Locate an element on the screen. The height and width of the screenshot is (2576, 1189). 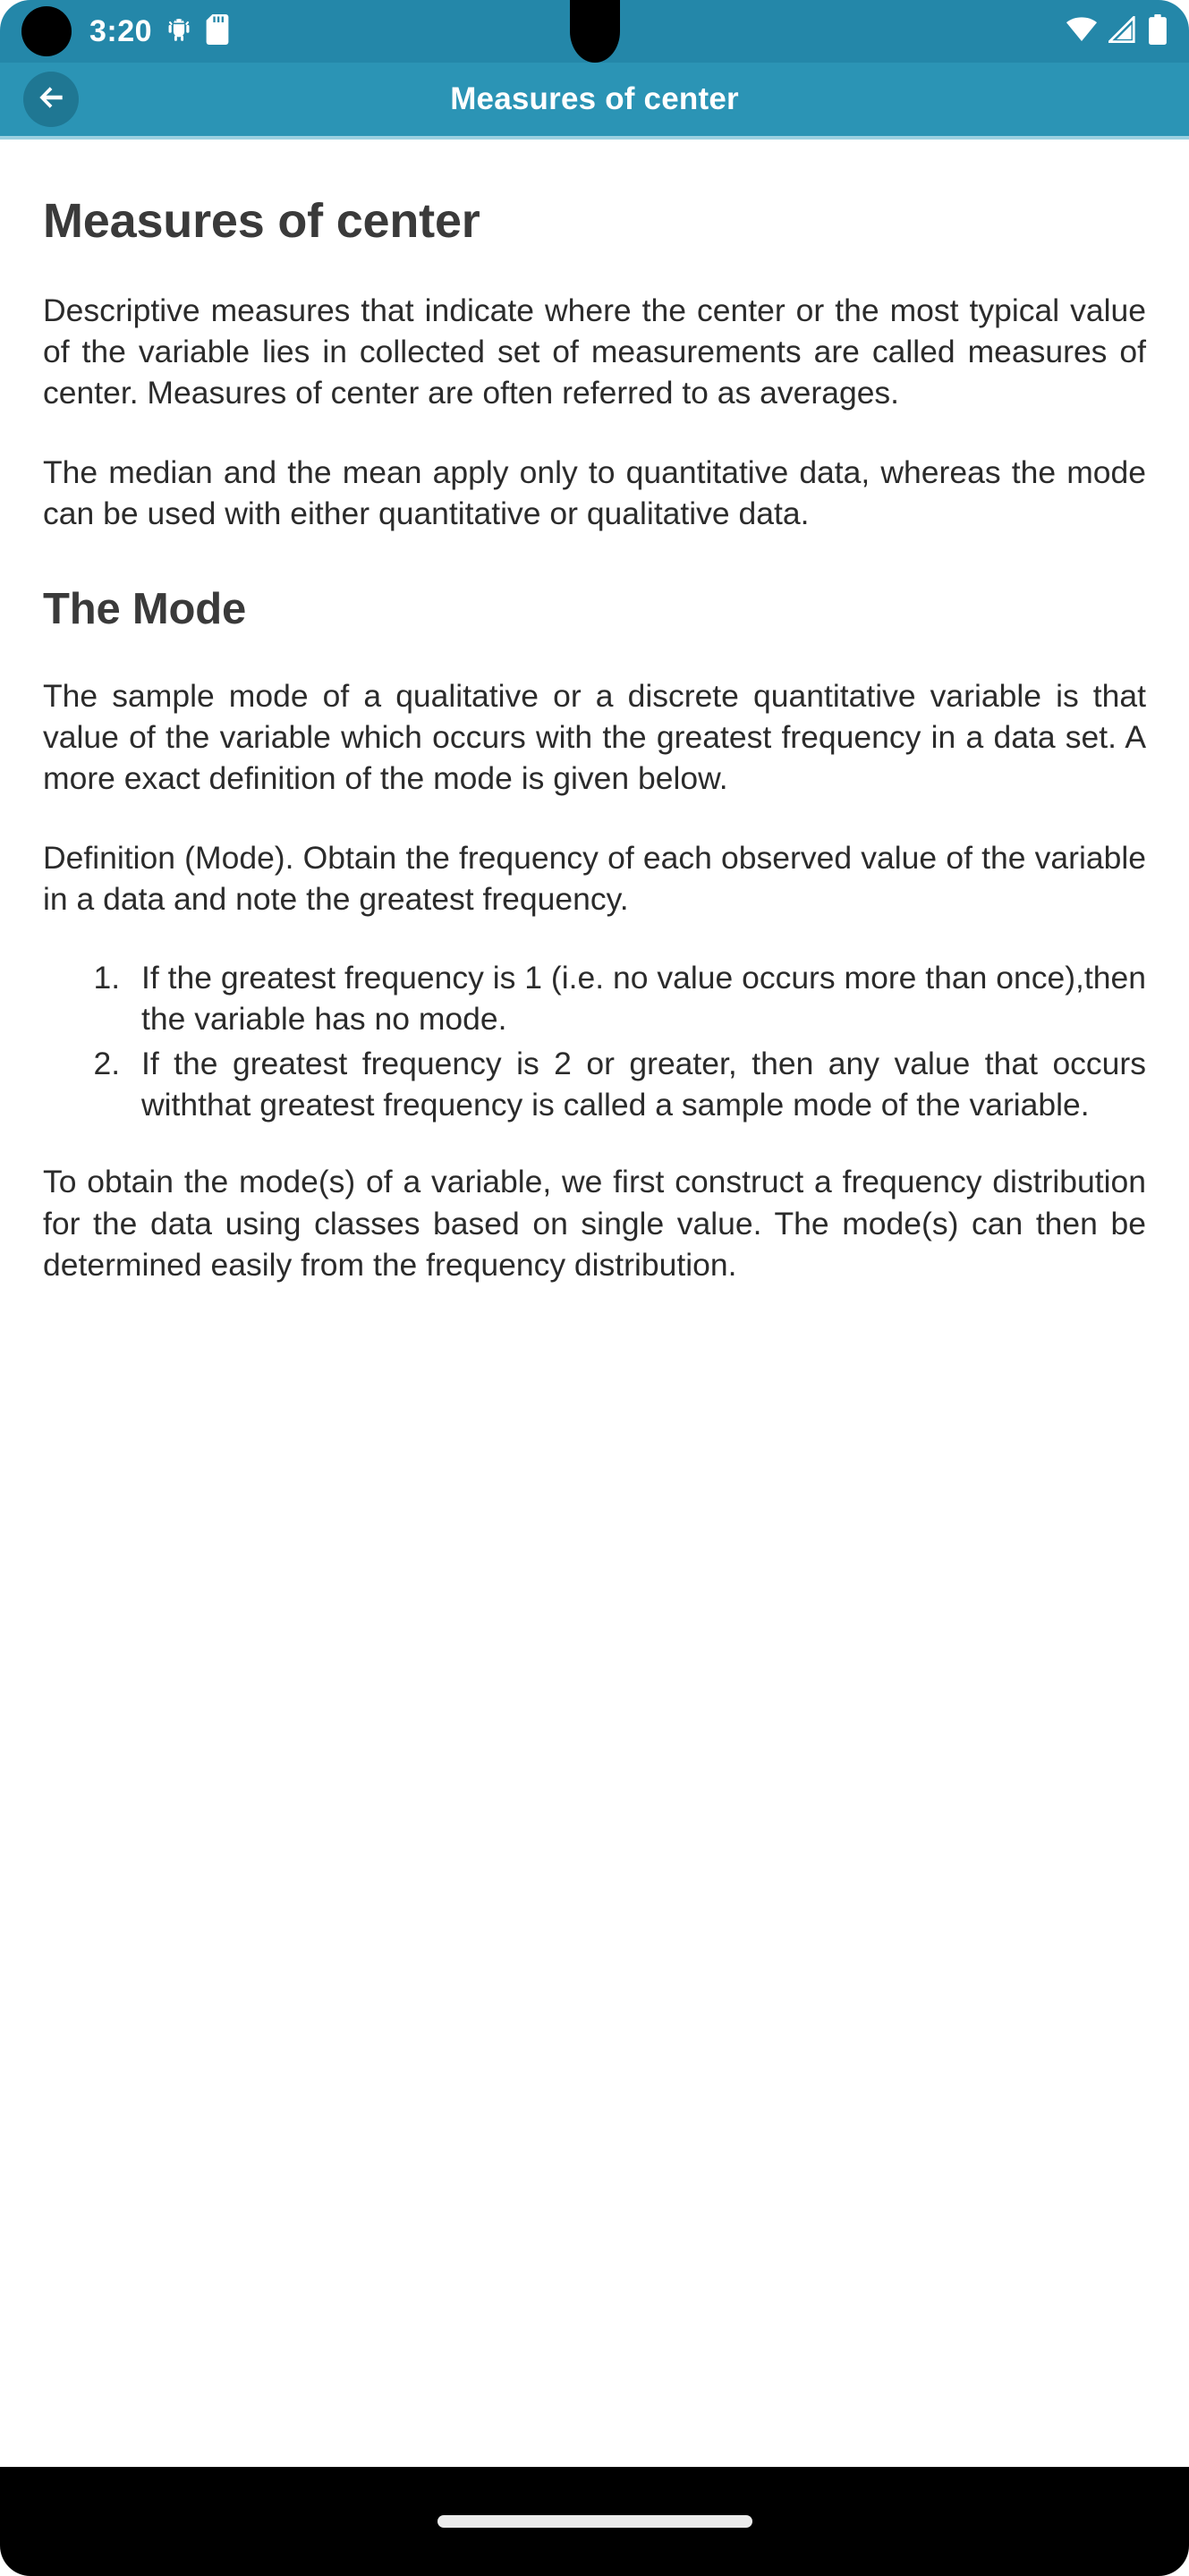
status-bar: 3:20 is located at coordinates (594, 31).